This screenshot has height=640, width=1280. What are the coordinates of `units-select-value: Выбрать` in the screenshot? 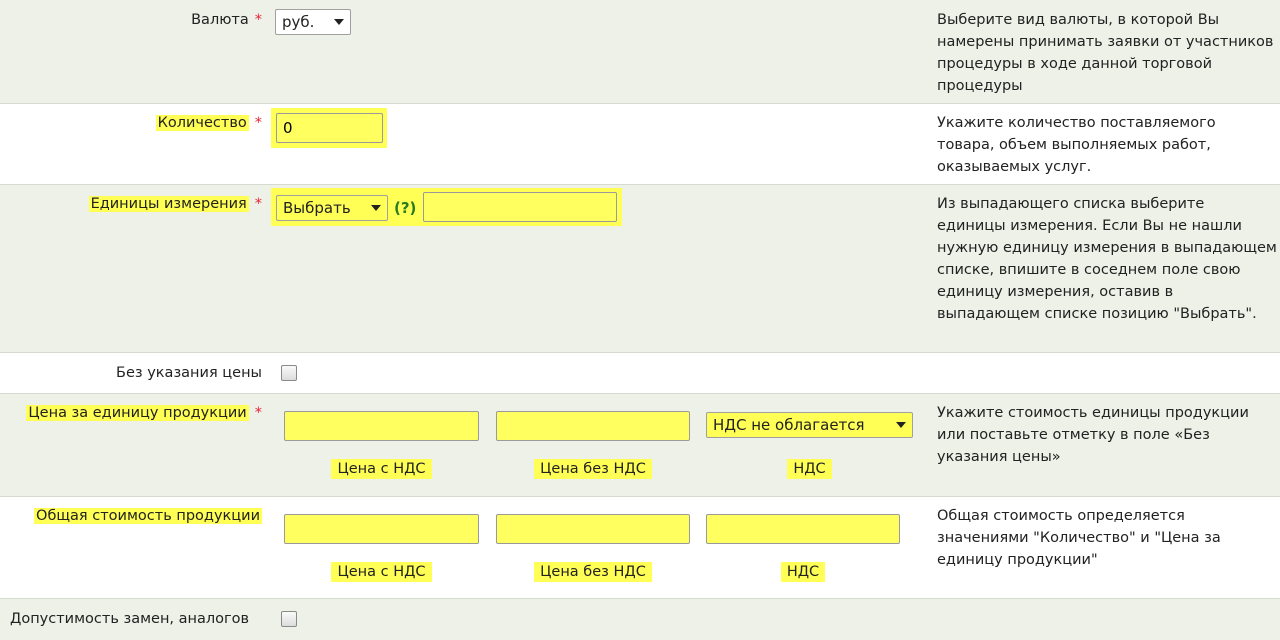 It's located at (317, 208).